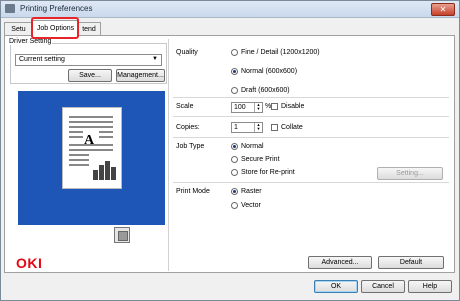 This screenshot has height=301, width=460. What do you see at coordinates (30, 41) in the screenshot?
I see `driver-setting-label: Driver Setting` at bounding box center [30, 41].